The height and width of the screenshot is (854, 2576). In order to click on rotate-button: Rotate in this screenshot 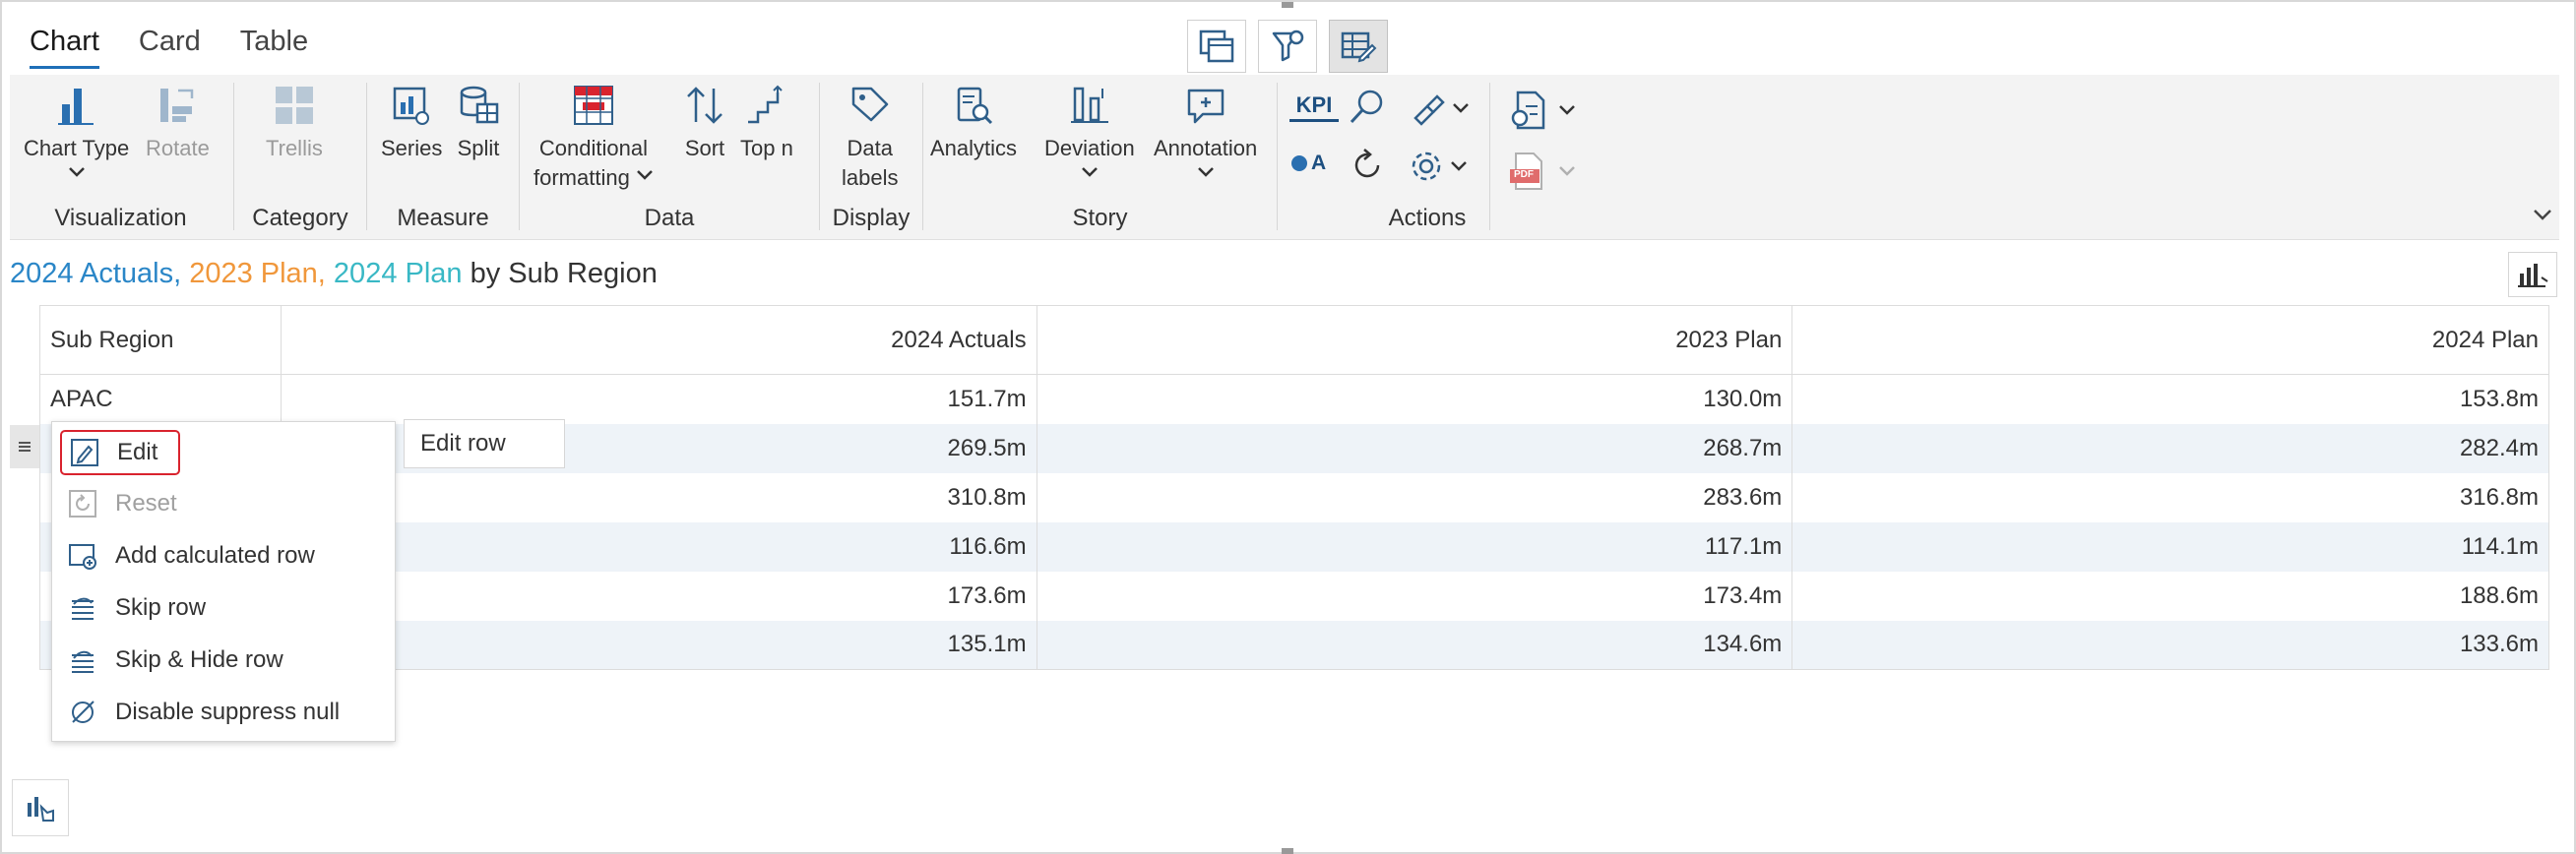, I will do `click(178, 123)`.